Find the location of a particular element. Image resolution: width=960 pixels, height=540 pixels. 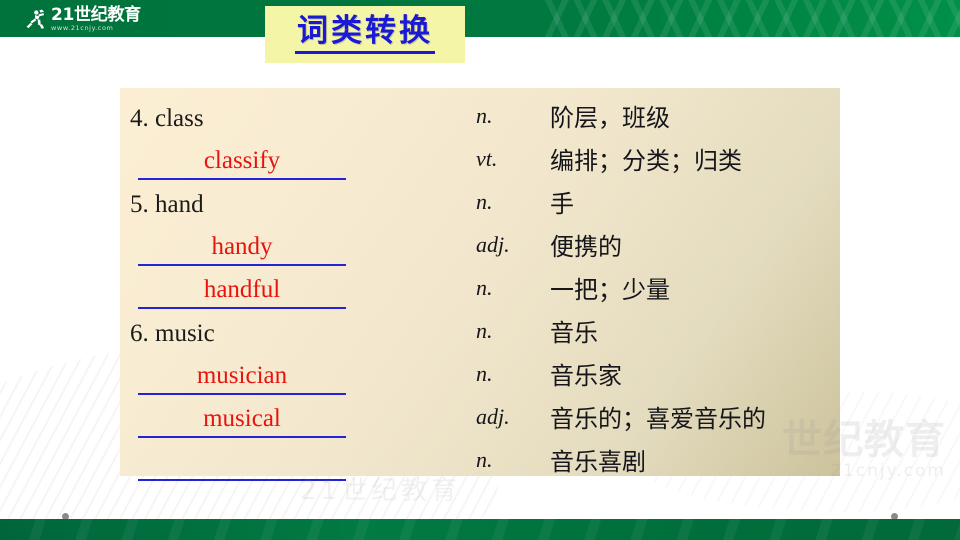

word-cell: musical is located at coordinates (296, 416).